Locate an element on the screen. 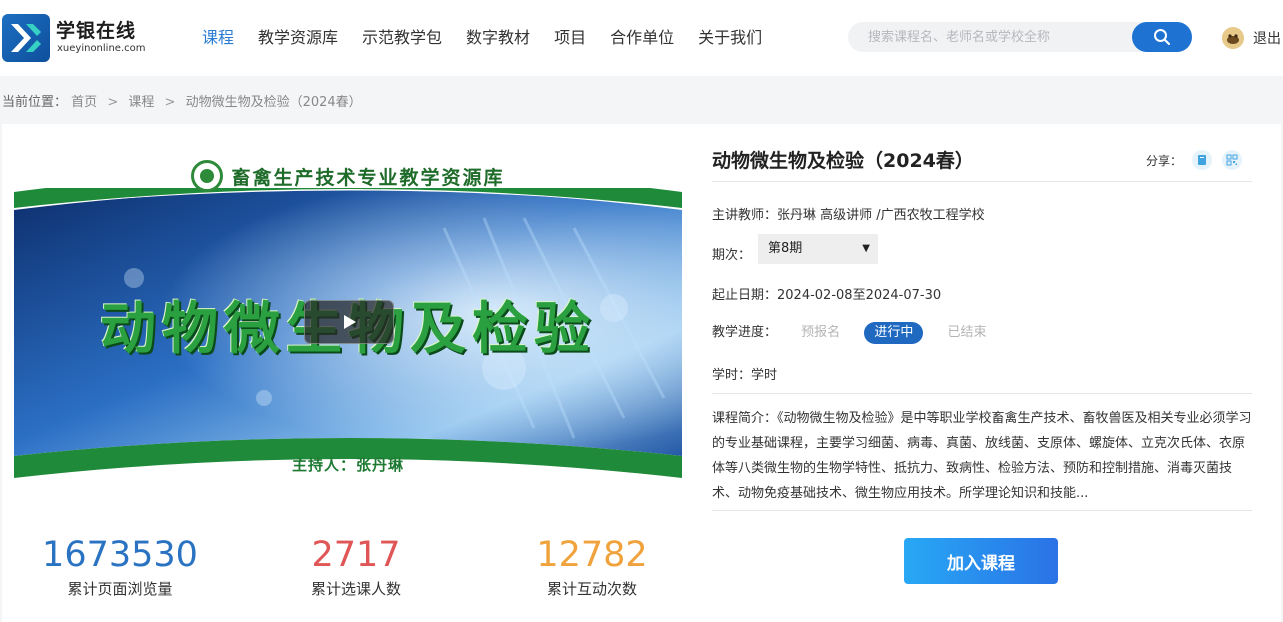  cover-header: 畜禽生产技术专业教学资源库 is located at coordinates (348, 176).